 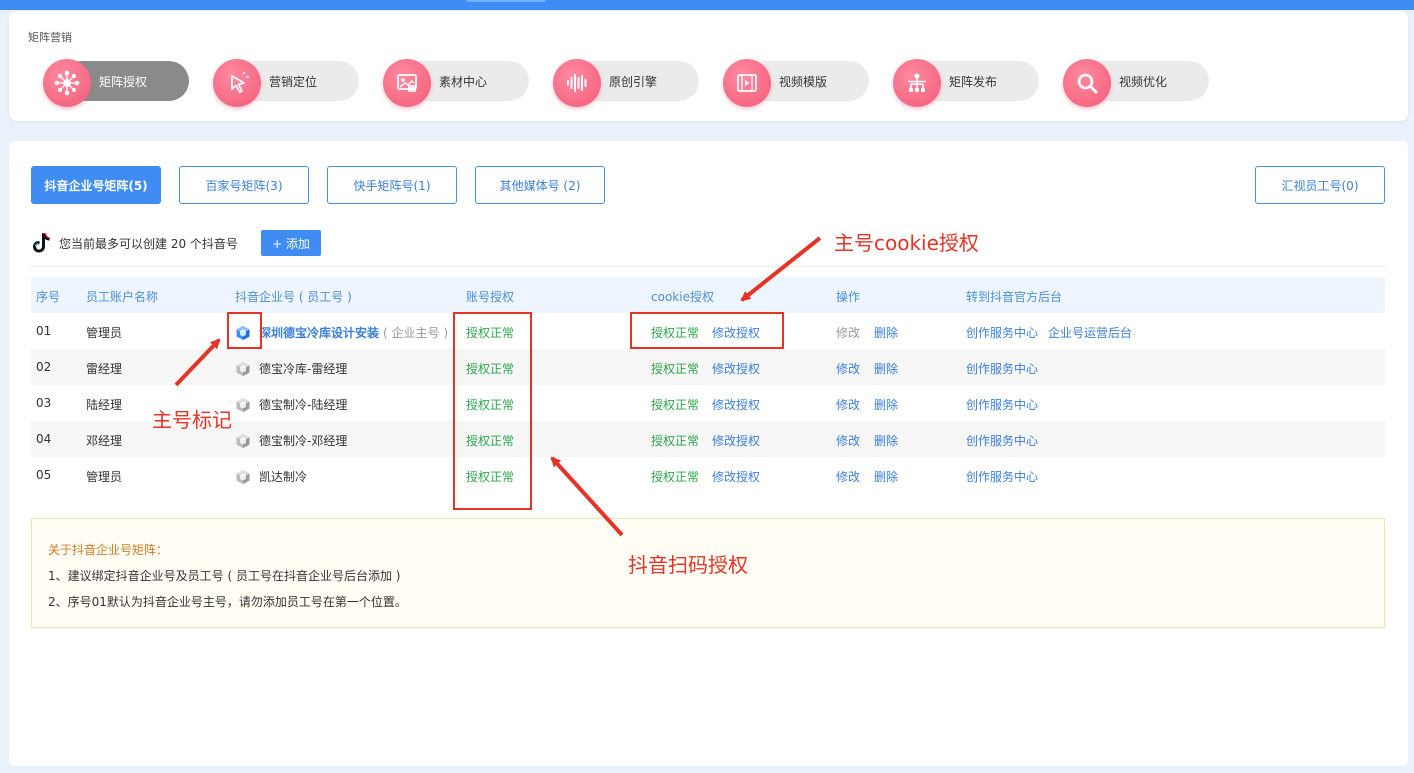 What do you see at coordinates (416, 333) in the screenshot?
I see `main-account-tag: ( 企业主号 )` at bounding box center [416, 333].